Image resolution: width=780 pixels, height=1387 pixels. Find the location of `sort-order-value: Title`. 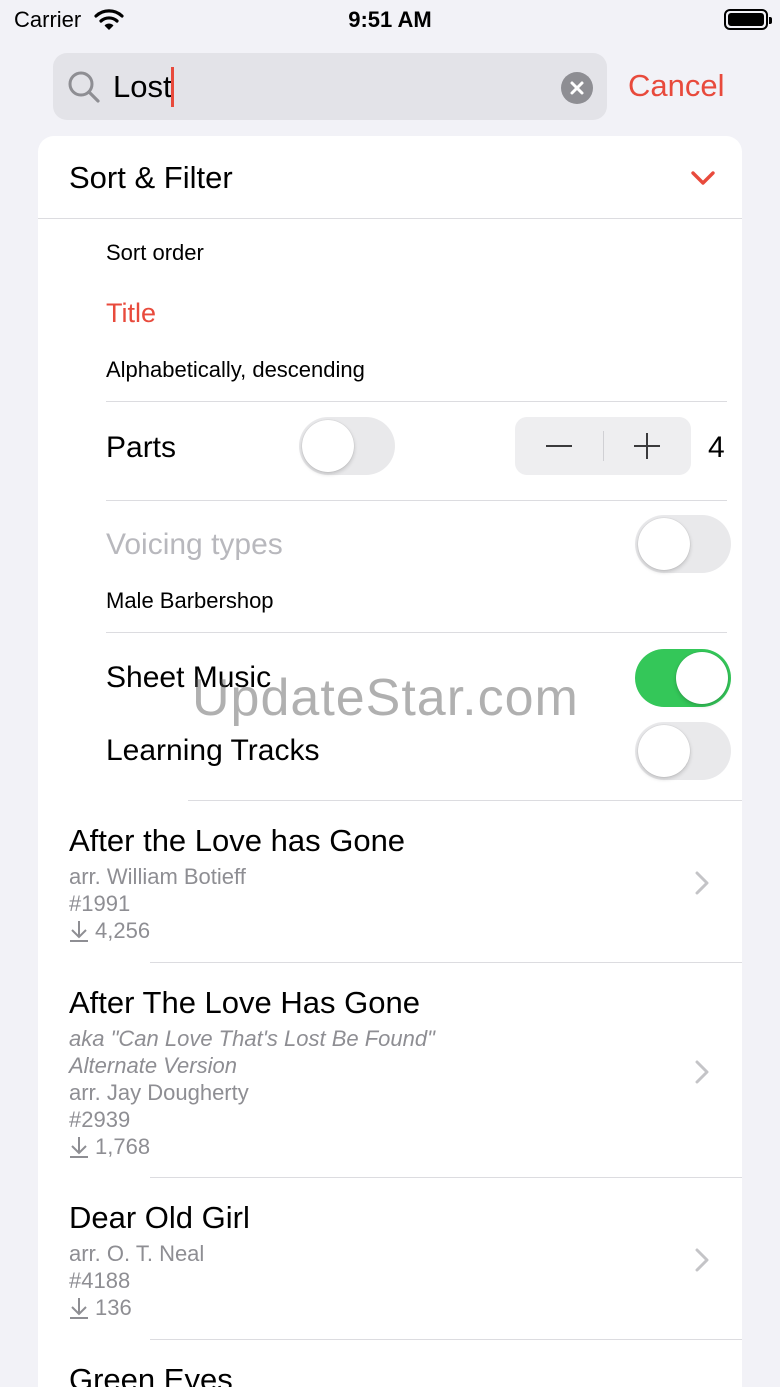

sort-order-value: Title is located at coordinates (131, 313).